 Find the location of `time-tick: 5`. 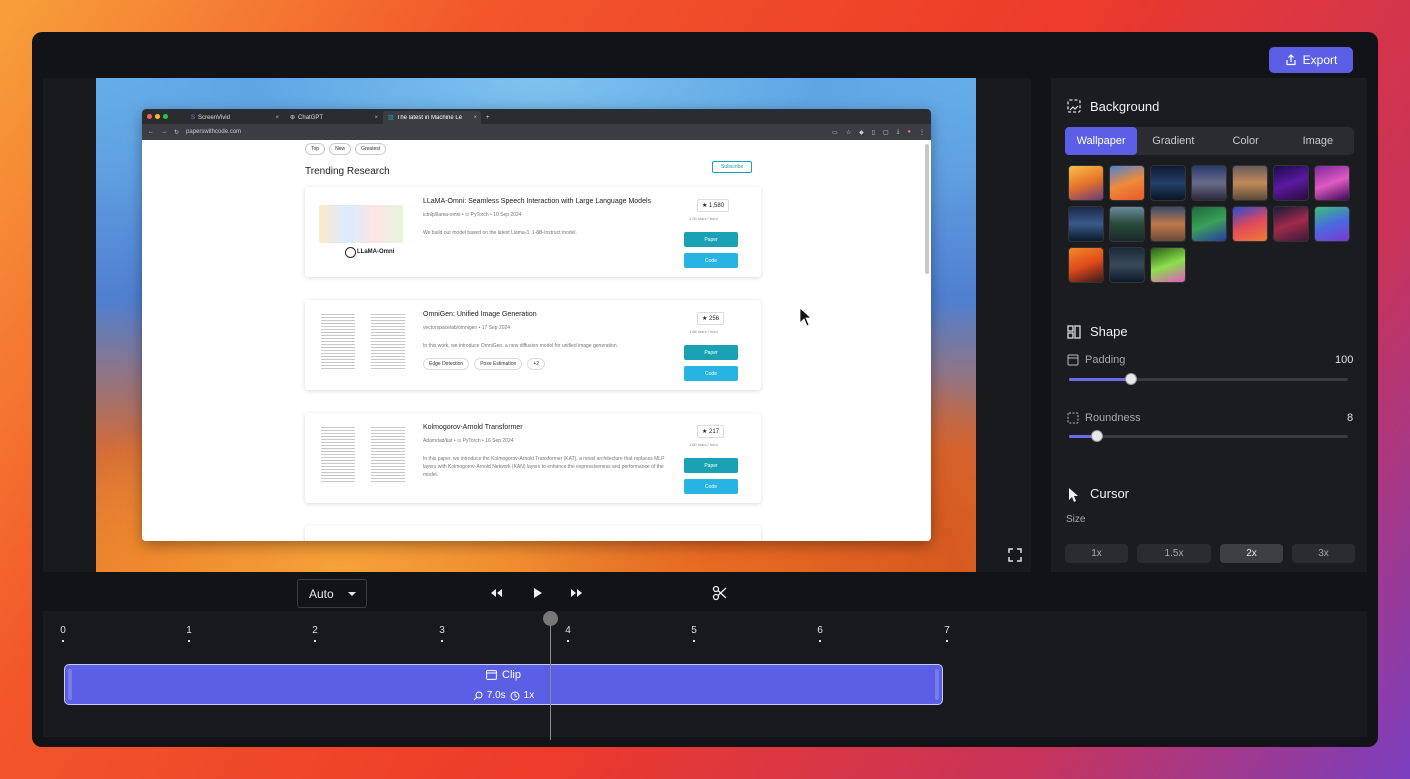

time-tick: 5 is located at coordinates (694, 630).